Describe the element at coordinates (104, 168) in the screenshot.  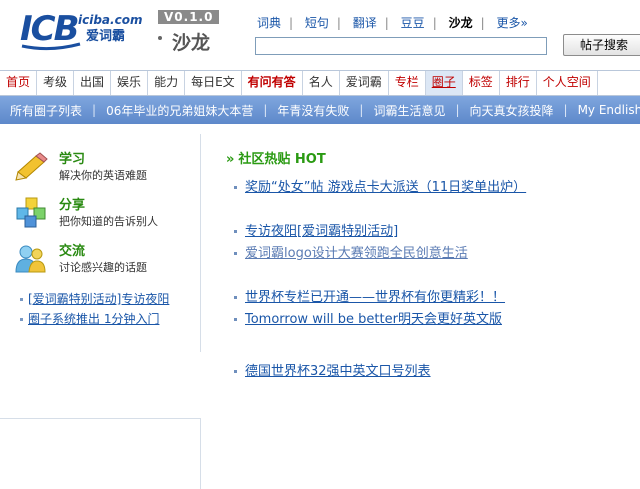
I see `feature-learn: 学习 解决你的英语难题` at that location.